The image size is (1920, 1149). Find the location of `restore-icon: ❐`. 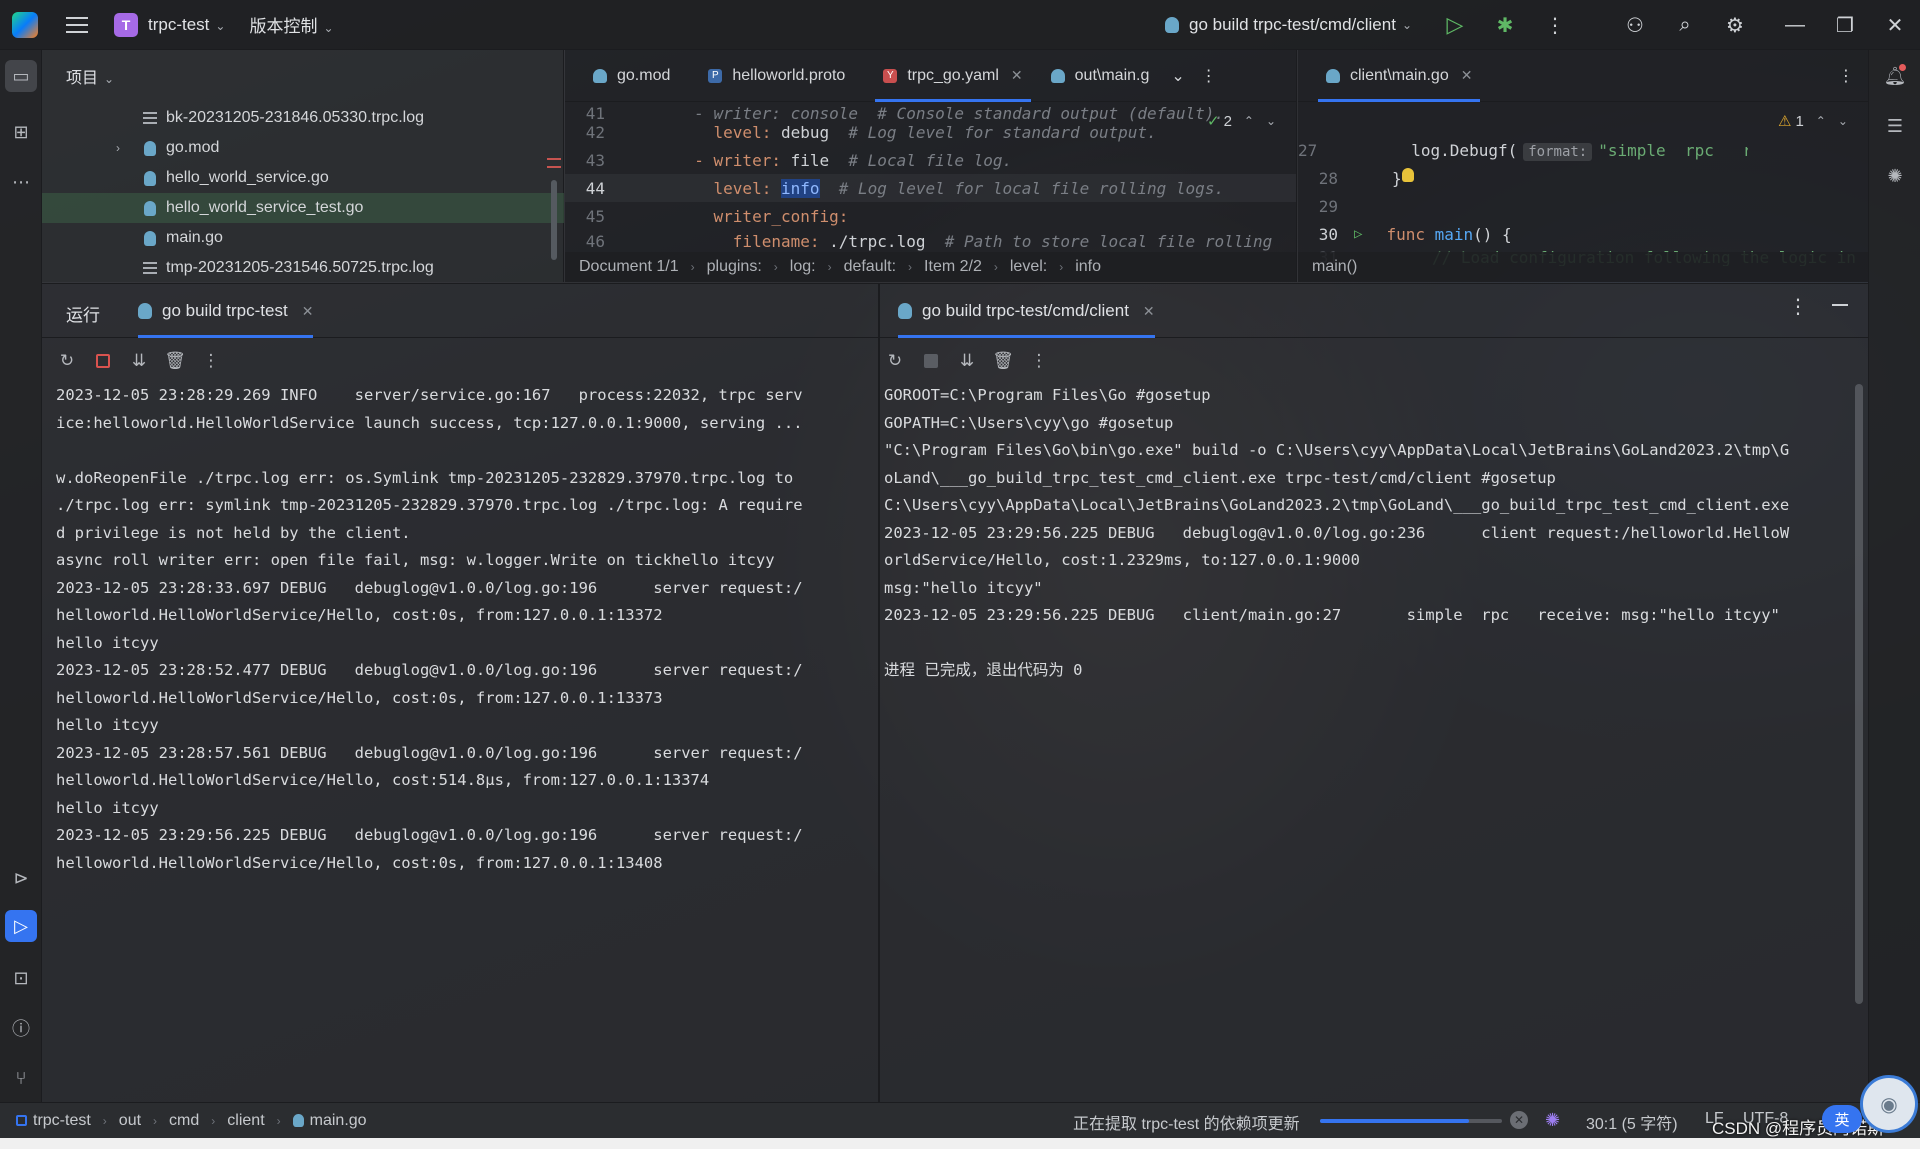

restore-icon: ❐ is located at coordinates (1845, 25).